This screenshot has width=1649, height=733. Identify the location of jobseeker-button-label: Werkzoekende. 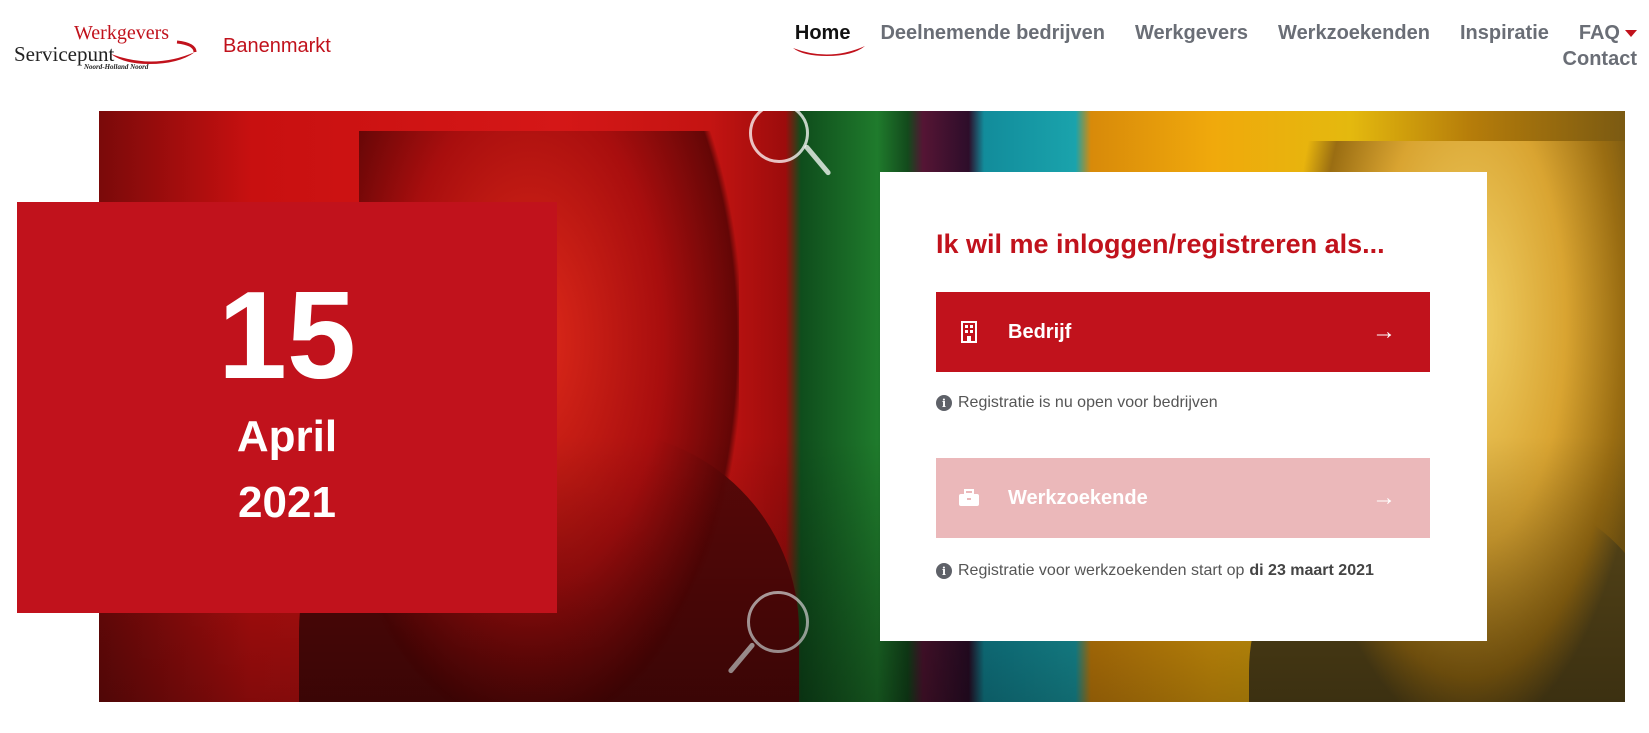
(1078, 497).